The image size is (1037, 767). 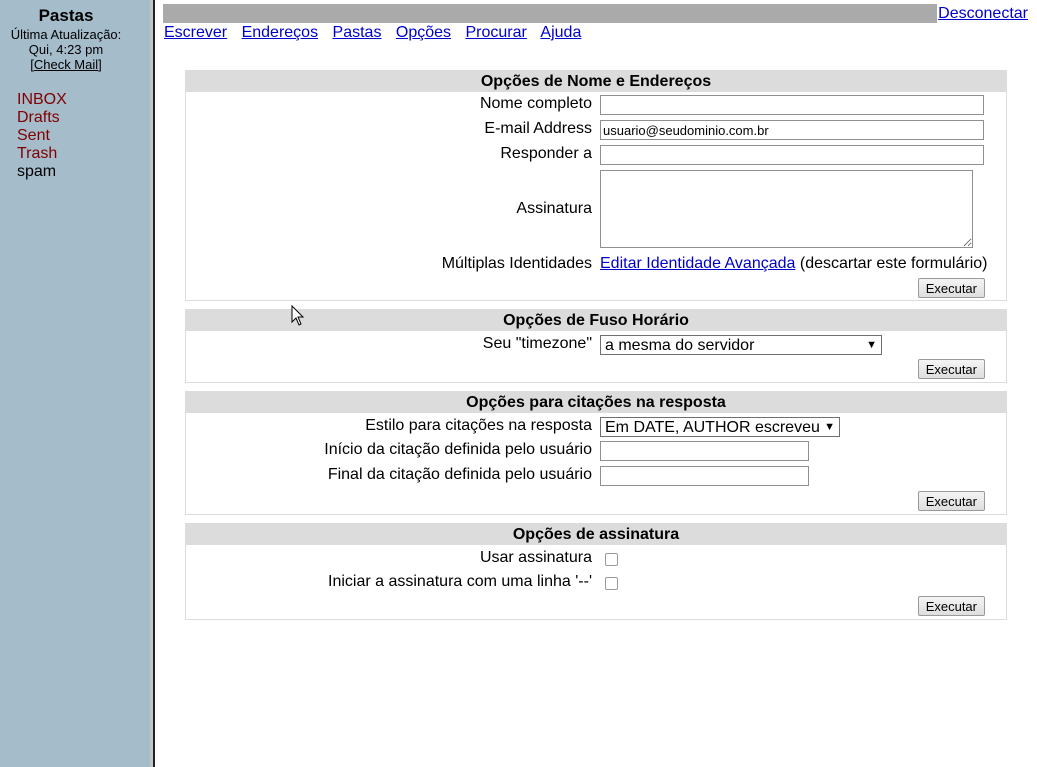 What do you see at coordinates (893, 263) in the screenshot?
I see `identities-note: (descartar este formulário)` at bounding box center [893, 263].